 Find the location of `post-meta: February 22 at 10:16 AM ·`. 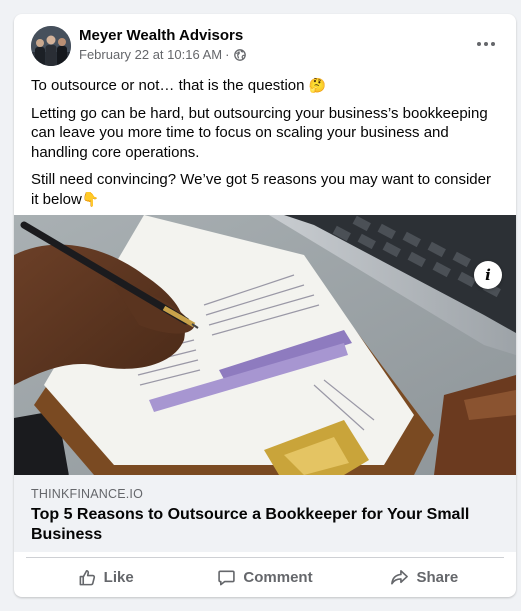

post-meta: February 22 at 10:16 AM · is located at coordinates (163, 54).